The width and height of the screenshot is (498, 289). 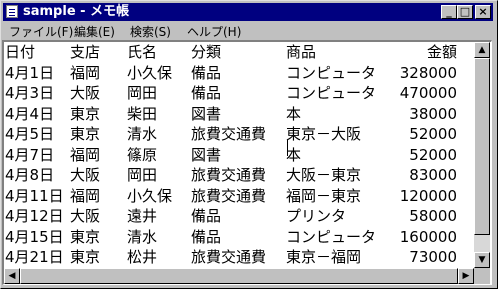 What do you see at coordinates (34, 195) in the screenshot?
I see `cell-date: 4月11日` at bounding box center [34, 195].